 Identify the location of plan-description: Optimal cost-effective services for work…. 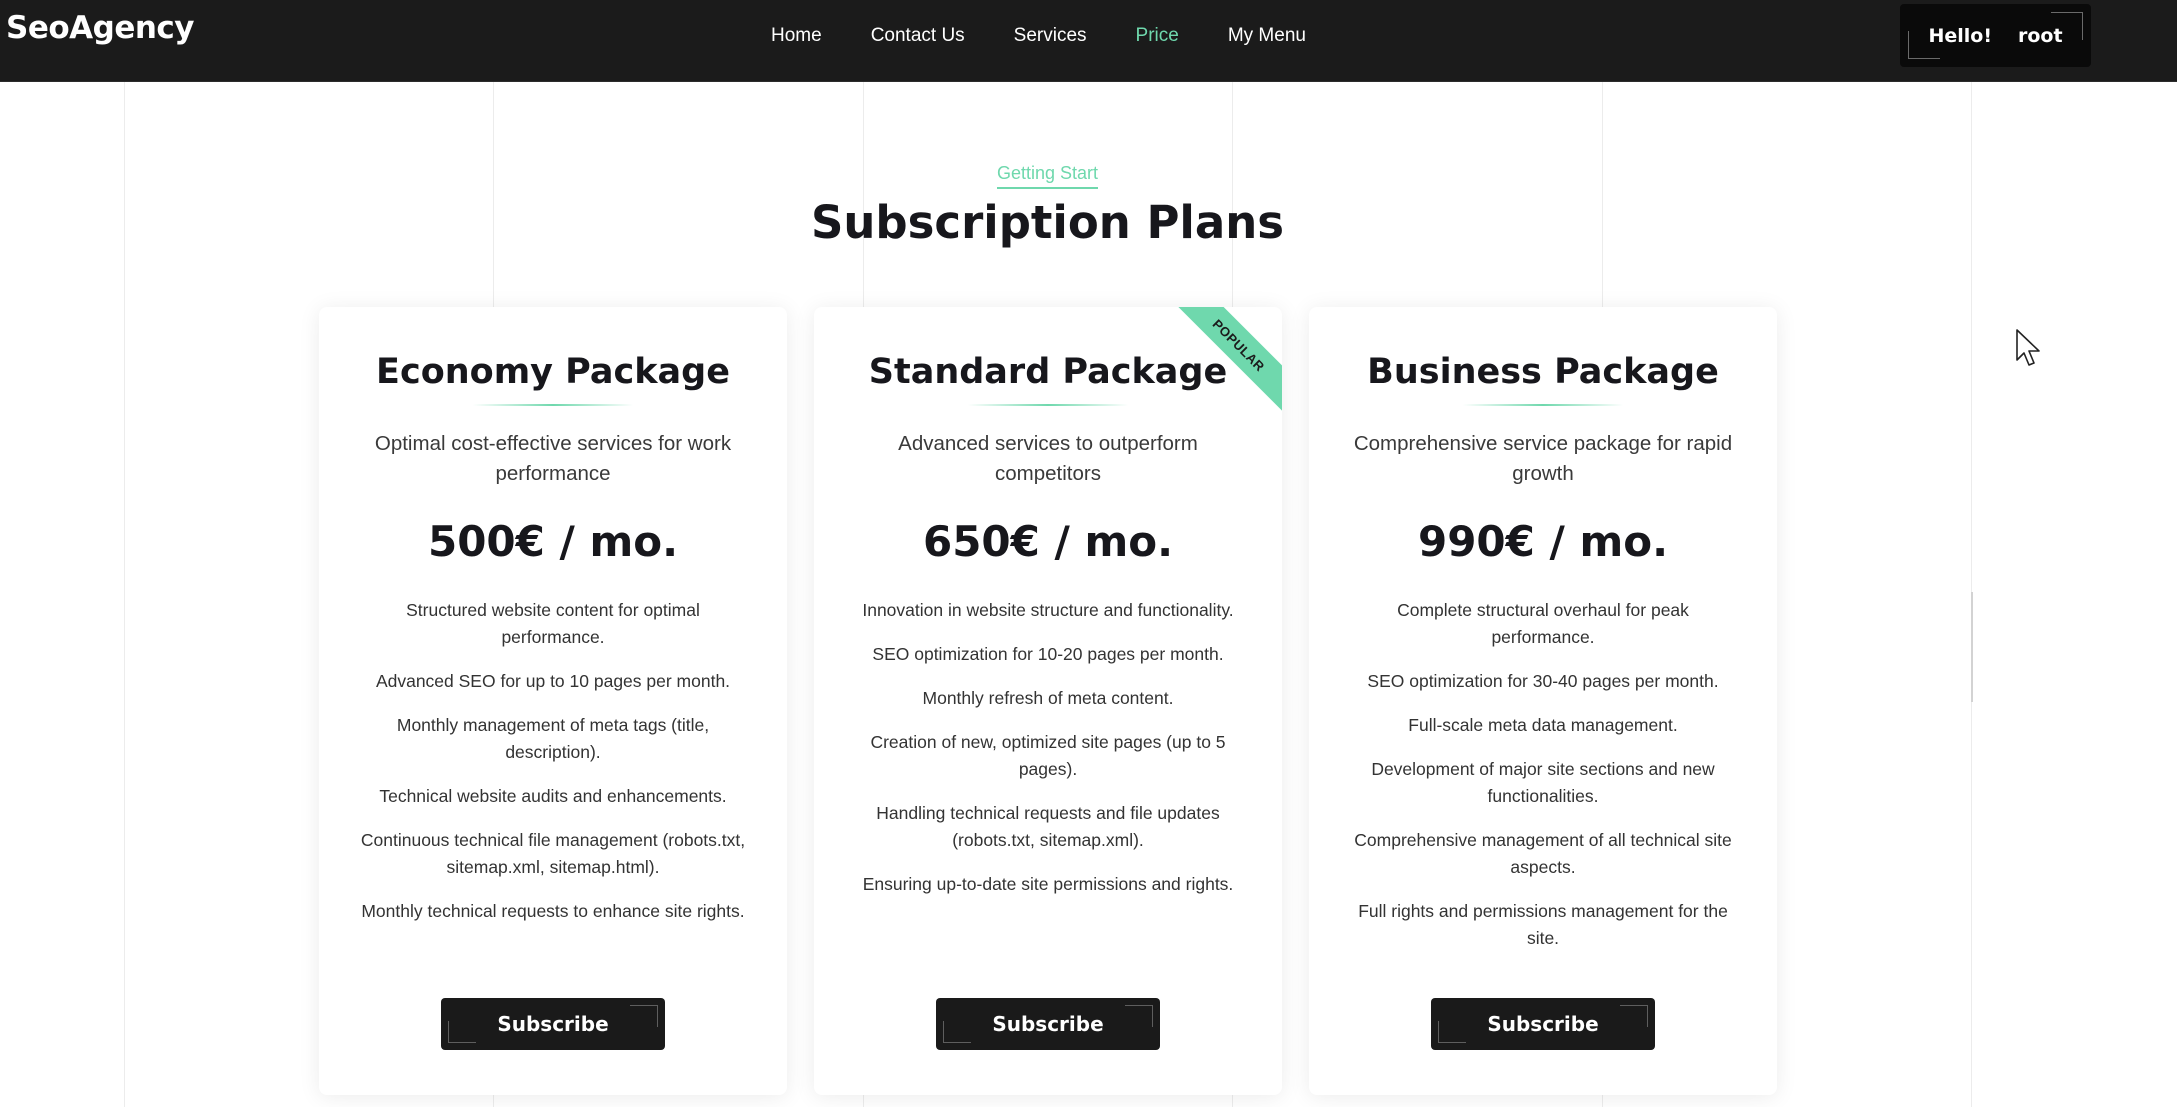
(553, 458).